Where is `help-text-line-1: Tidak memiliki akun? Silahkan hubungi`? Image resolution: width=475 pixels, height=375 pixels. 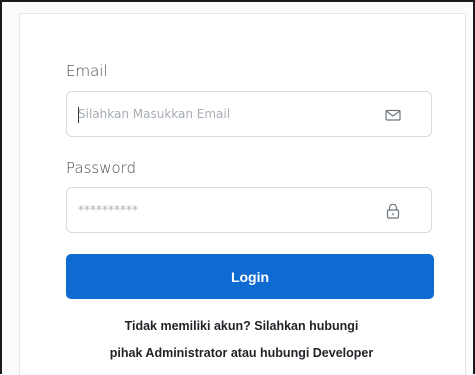 help-text-line-1: Tidak memiliki akun? Silahkan hubungi is located at coordinates (241, 326).